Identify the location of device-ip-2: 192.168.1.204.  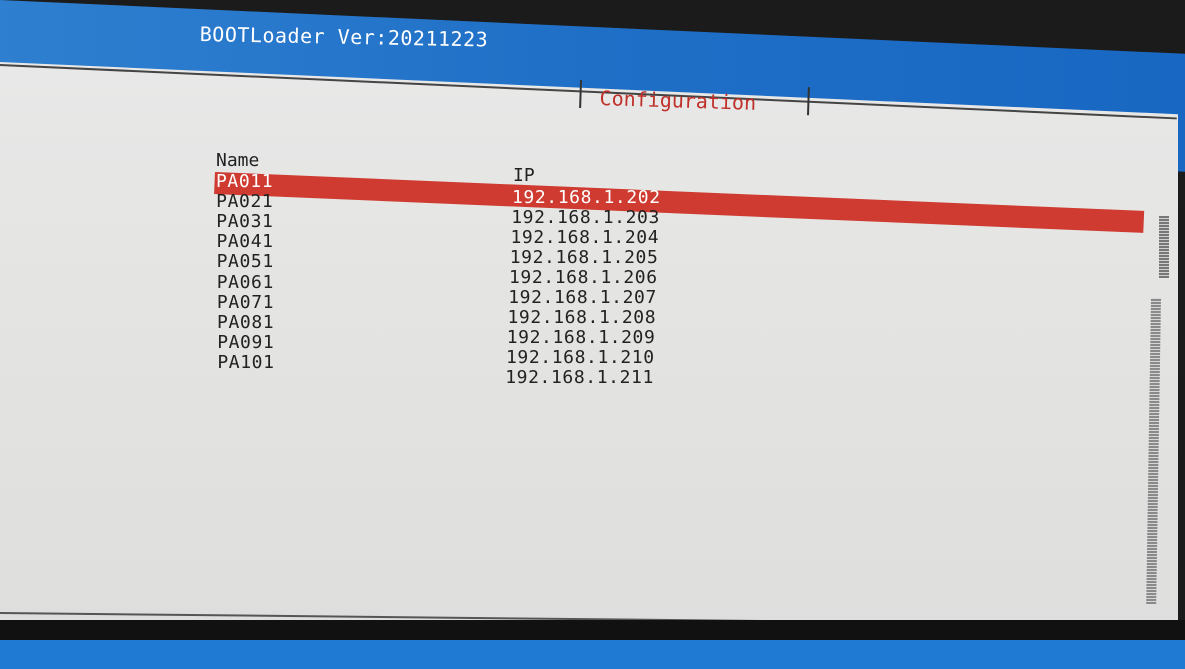
(585, 237).